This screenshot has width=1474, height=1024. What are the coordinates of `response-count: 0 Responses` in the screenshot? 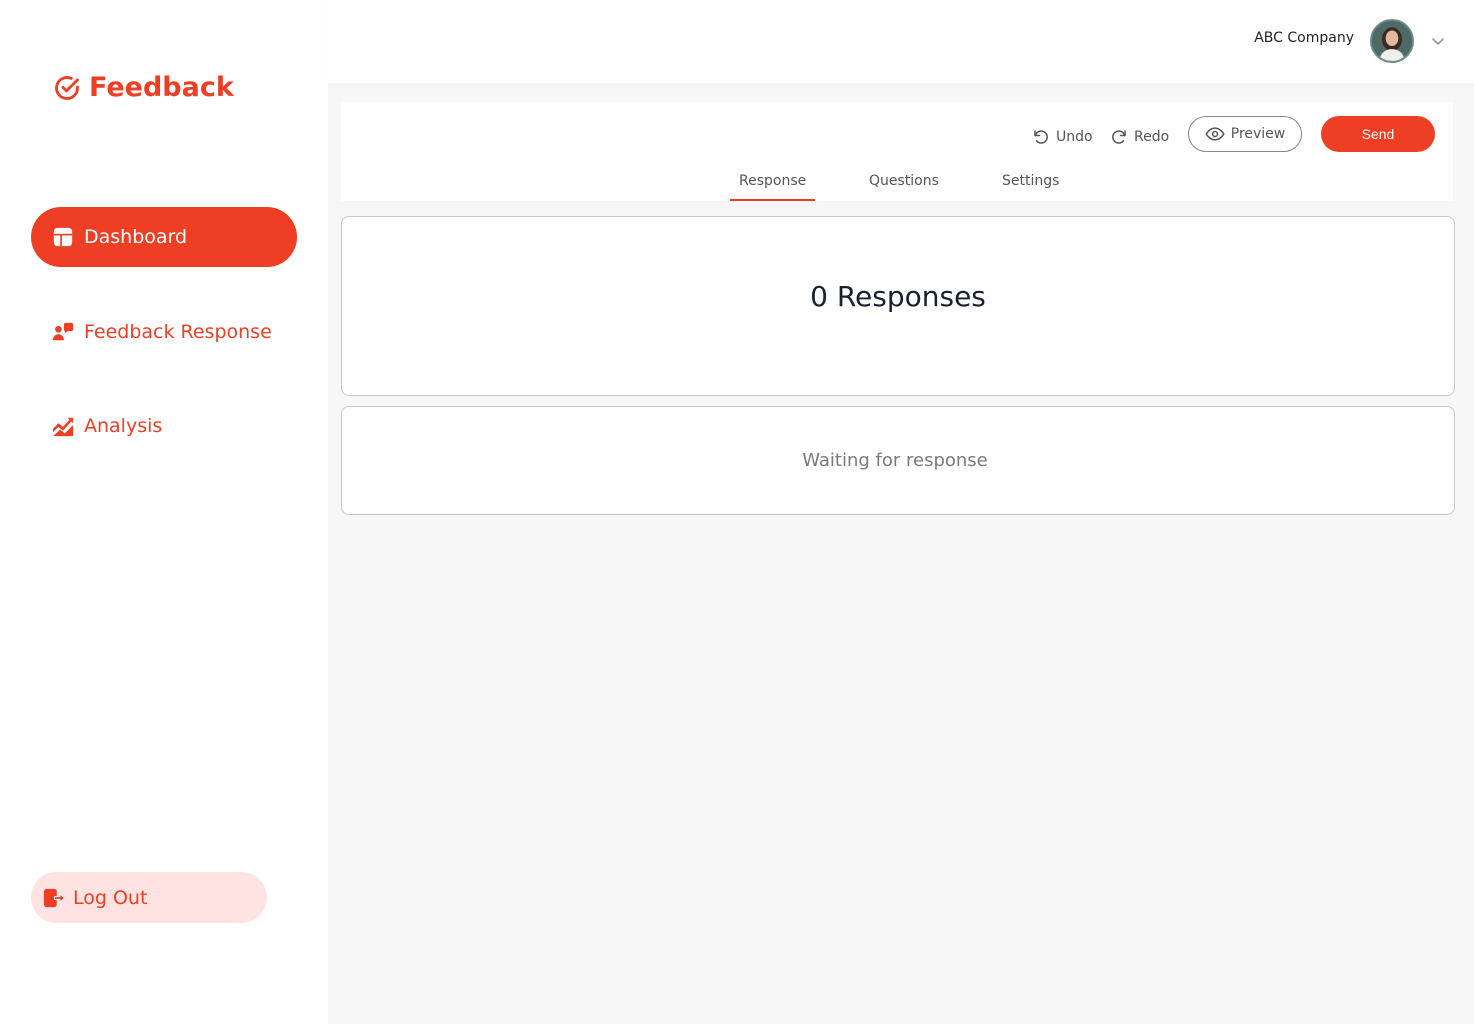 It's located at (898, 296).